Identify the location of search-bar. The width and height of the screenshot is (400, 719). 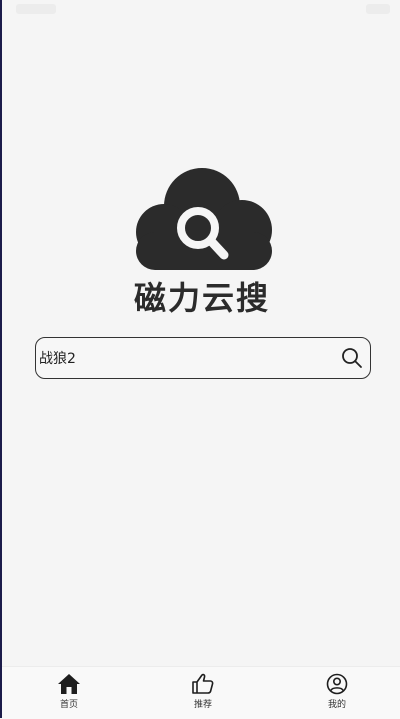
(203, 358).